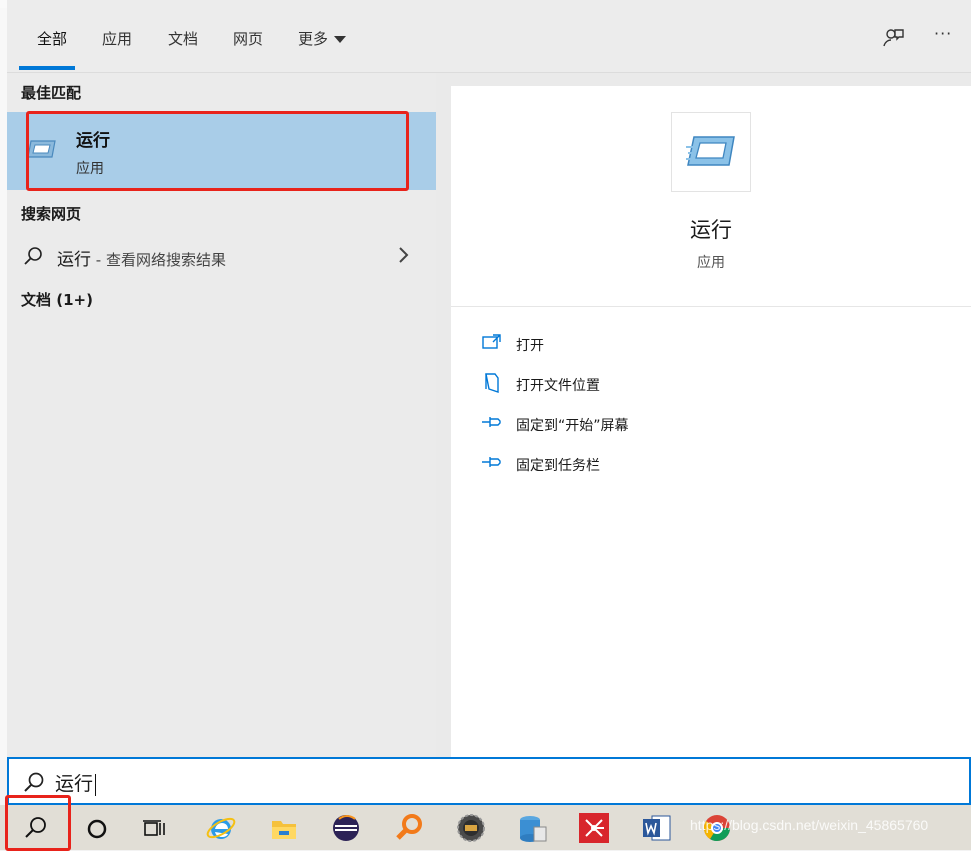 The image size is (971, 851). I want to click on file-location-icon, so click(492, 383).